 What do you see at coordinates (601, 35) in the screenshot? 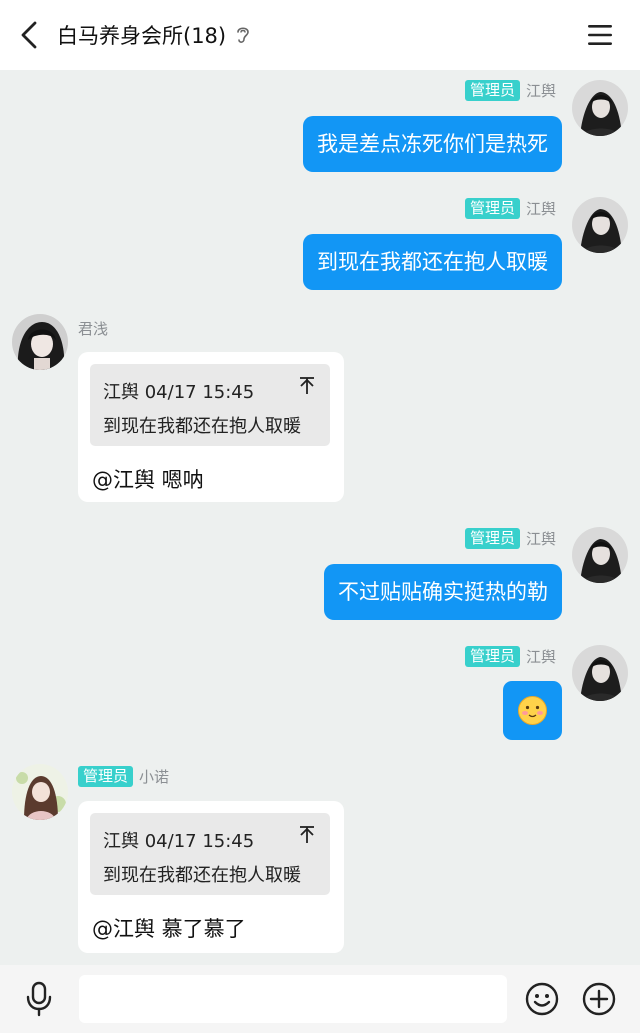
I see `menu-icon` at bounding box center [601, 35].